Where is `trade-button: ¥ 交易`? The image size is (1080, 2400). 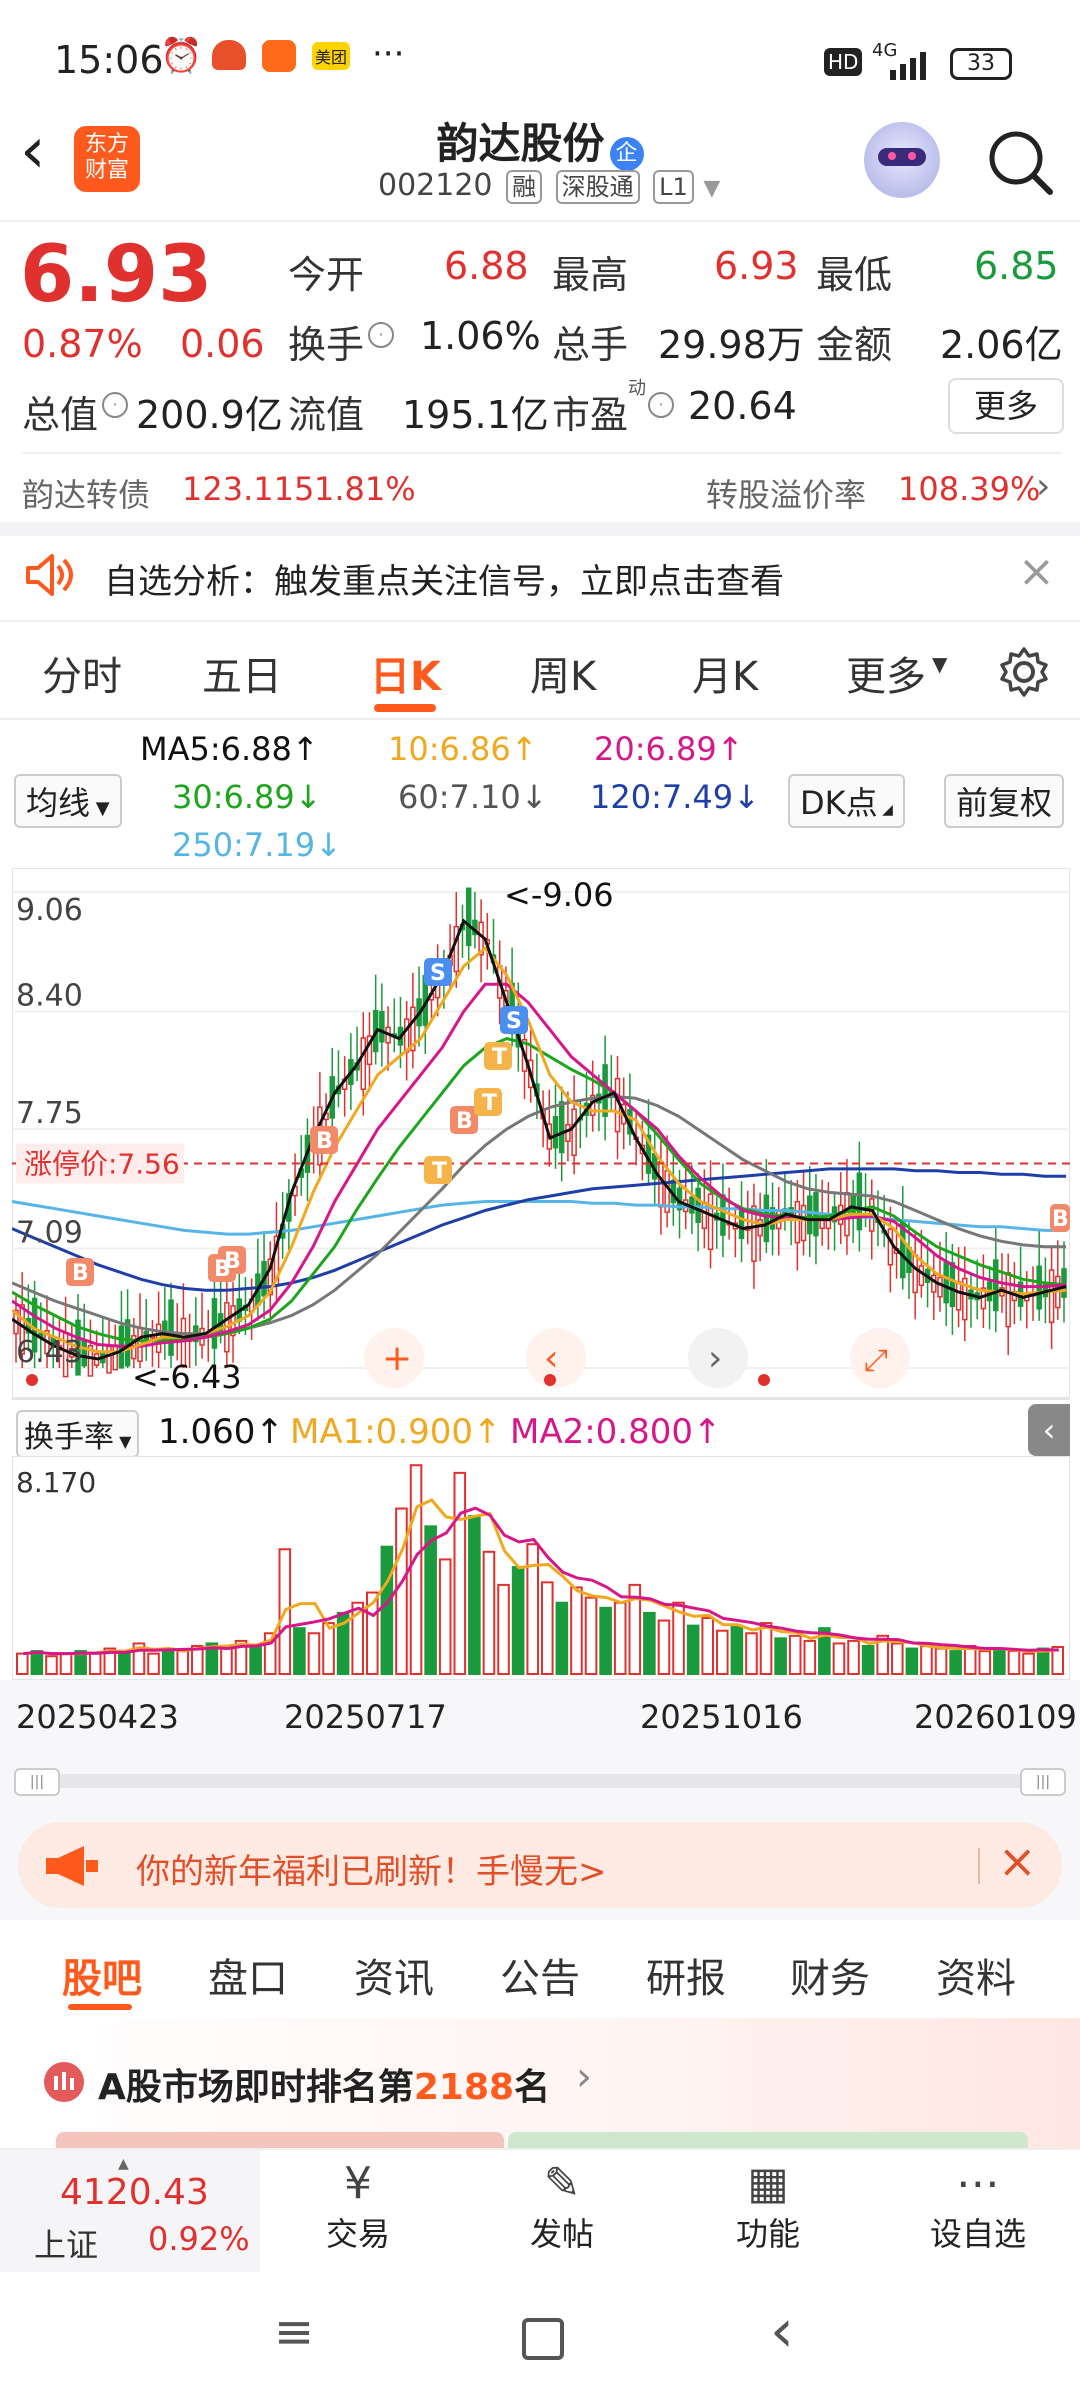
trade-button: ¥ 交易 is located at coordinates (358, 2206).